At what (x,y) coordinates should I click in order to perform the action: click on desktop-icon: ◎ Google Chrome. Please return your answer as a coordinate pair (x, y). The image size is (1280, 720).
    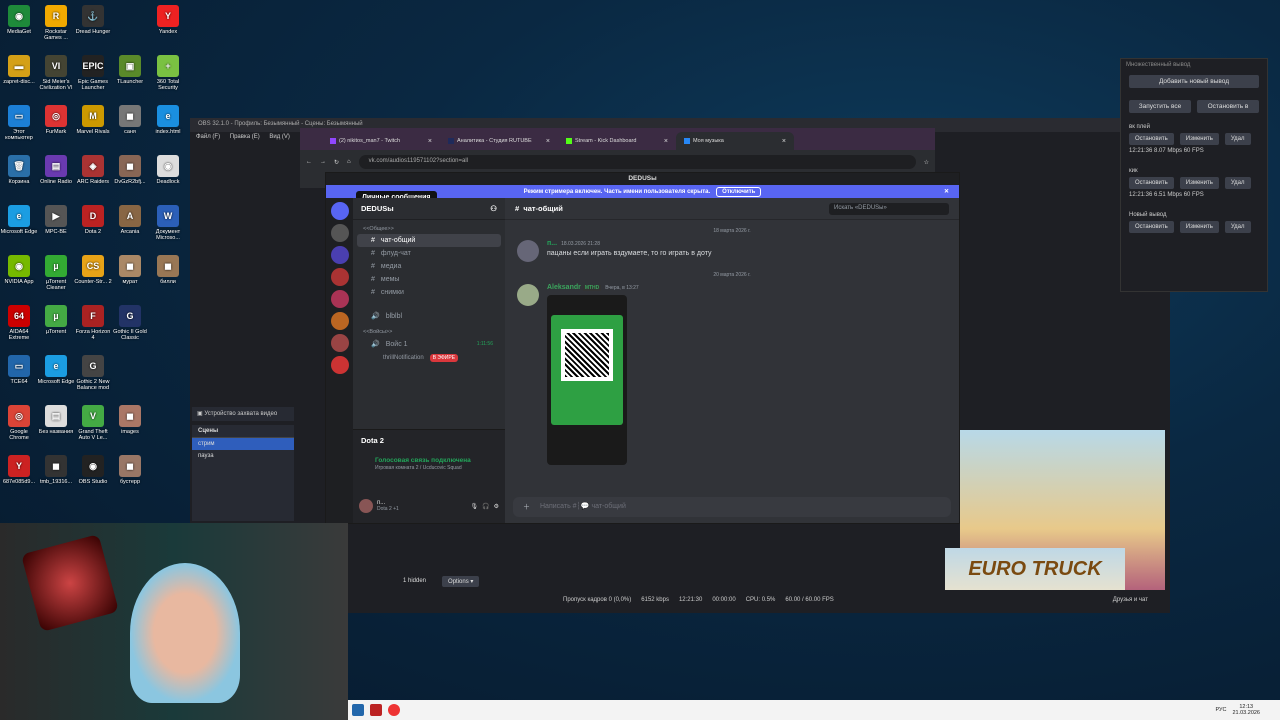
    Looking at the image, I should click on (19, 423).